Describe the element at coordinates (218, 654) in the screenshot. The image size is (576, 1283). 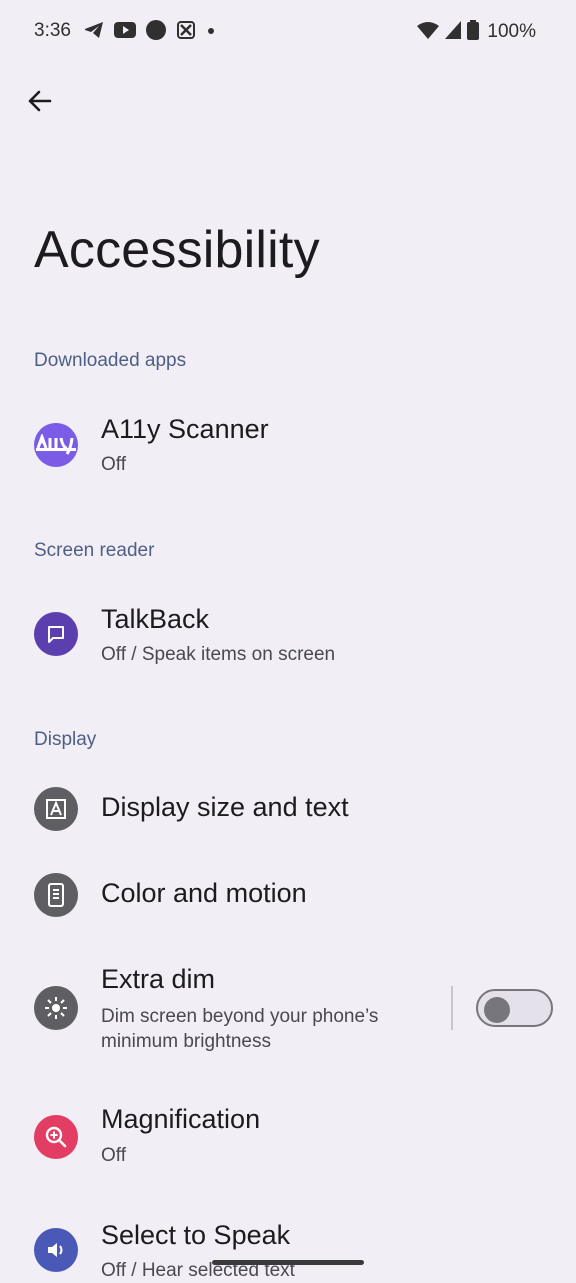
I see `setting-summary: Off / Speak items on screen` at that location.